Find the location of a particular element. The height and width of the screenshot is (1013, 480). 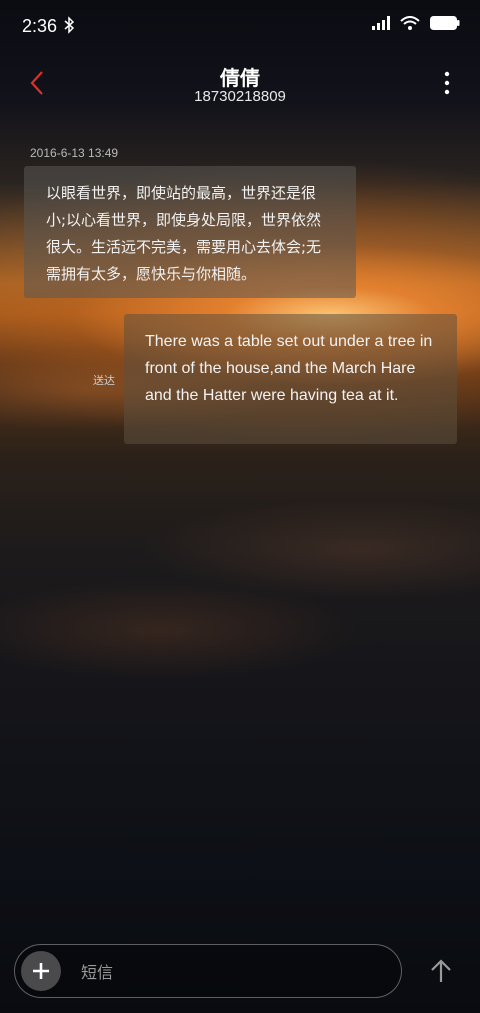

contact-name: 倩倩 is located at coordinates (240, 78).